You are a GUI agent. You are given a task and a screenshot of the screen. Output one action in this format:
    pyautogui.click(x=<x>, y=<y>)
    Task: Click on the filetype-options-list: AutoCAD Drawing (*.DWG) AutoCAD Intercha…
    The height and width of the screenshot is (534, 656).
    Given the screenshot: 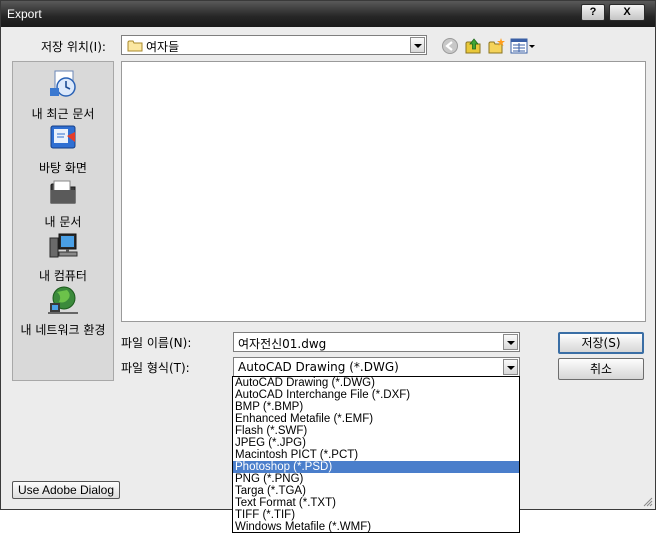 What is the action you would take?
    pyautogui.click(x=376, y=454)
    